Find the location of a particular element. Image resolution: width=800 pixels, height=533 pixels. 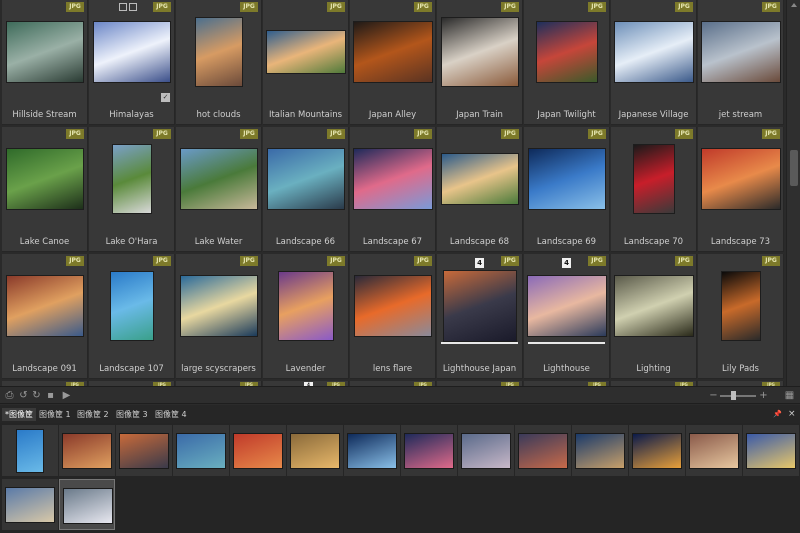

edit-icon is located at coordinates (133, 7).